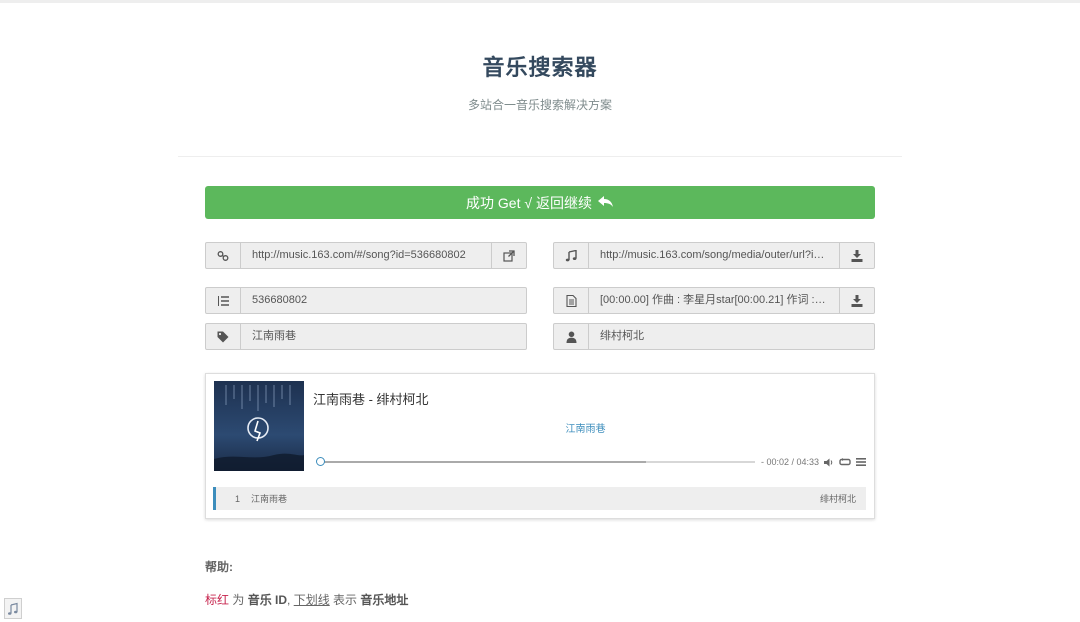 The height and width of the screenshot is (622, 1080). What do you see at coordinates (829, 462) in the screenshot?
I see `volume-icon` at bounding box center [829, 462].